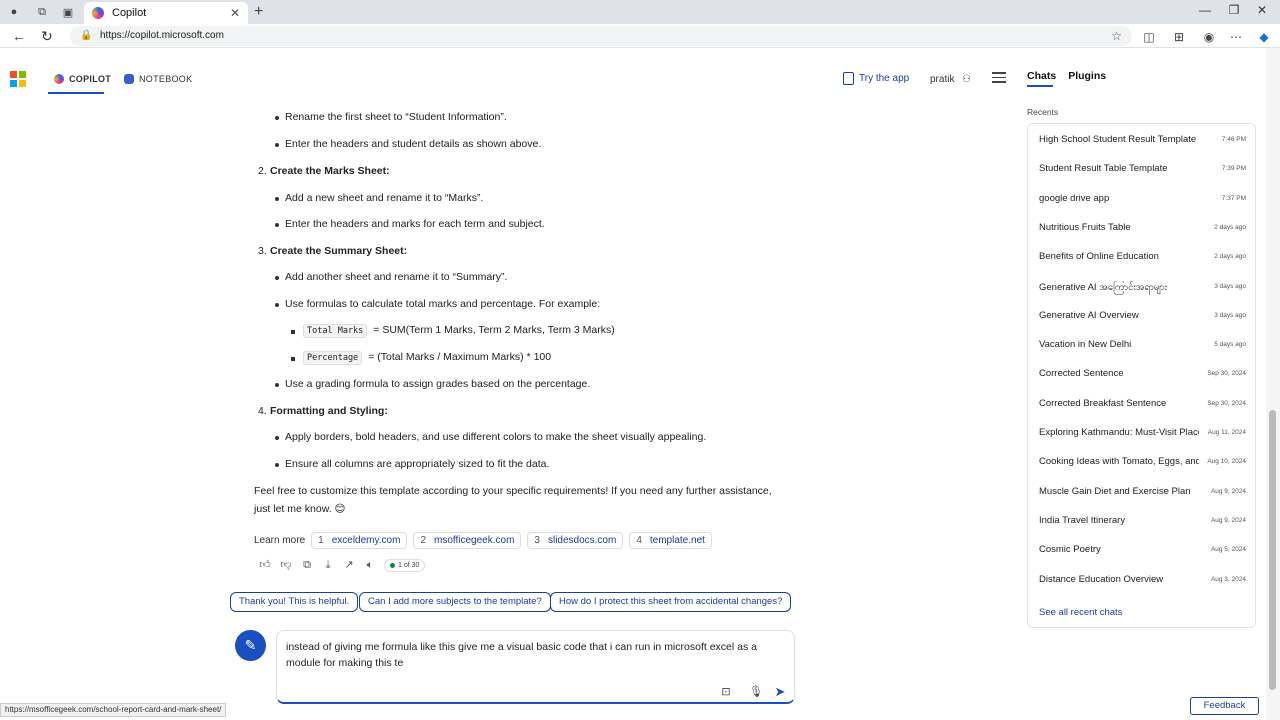 The width and height of the screenshot is (1280, 720). I want to click on source-link: 3 slidesdocs.com, so click(575, 540).